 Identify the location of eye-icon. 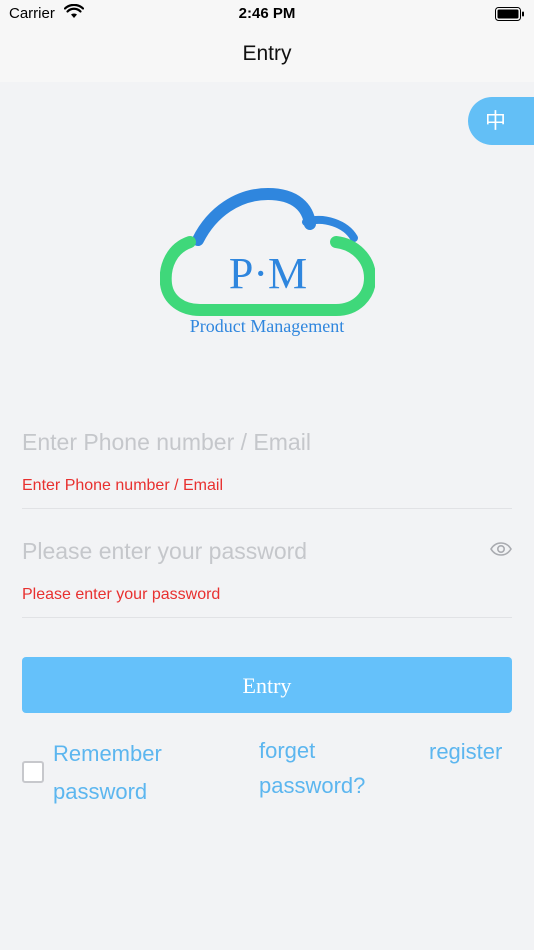
(501, 549).